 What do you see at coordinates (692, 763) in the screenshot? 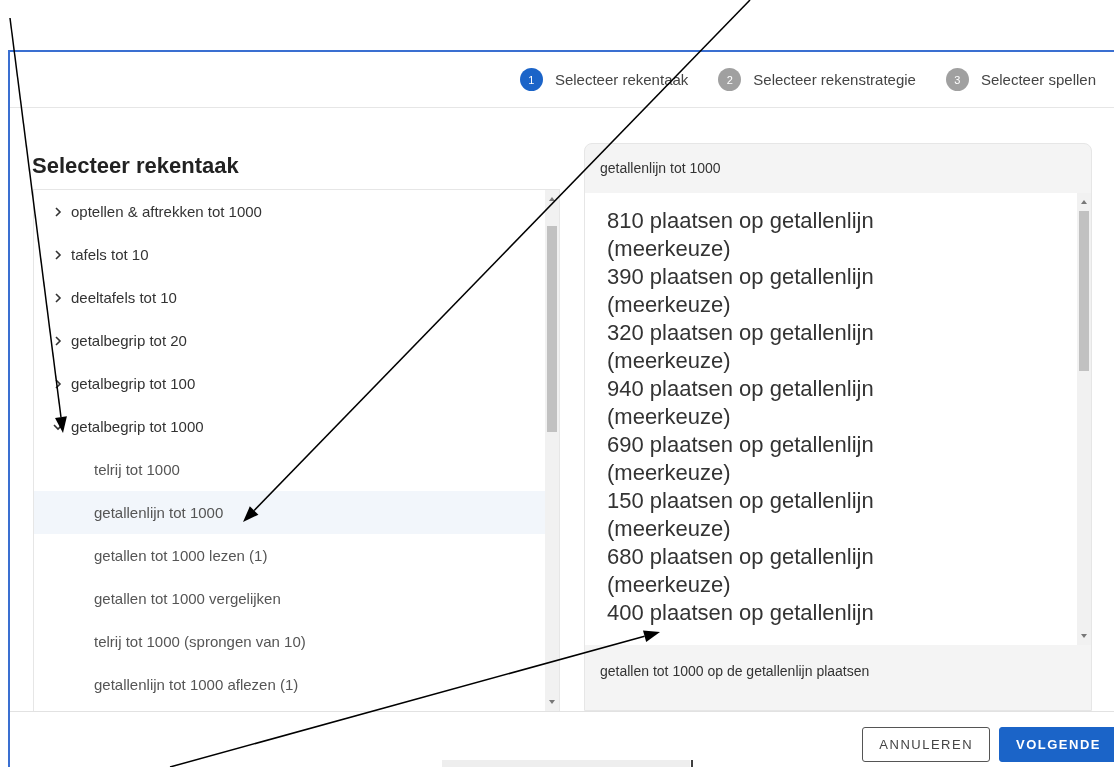
I see `leader-line` at bounding box center [692, 763].